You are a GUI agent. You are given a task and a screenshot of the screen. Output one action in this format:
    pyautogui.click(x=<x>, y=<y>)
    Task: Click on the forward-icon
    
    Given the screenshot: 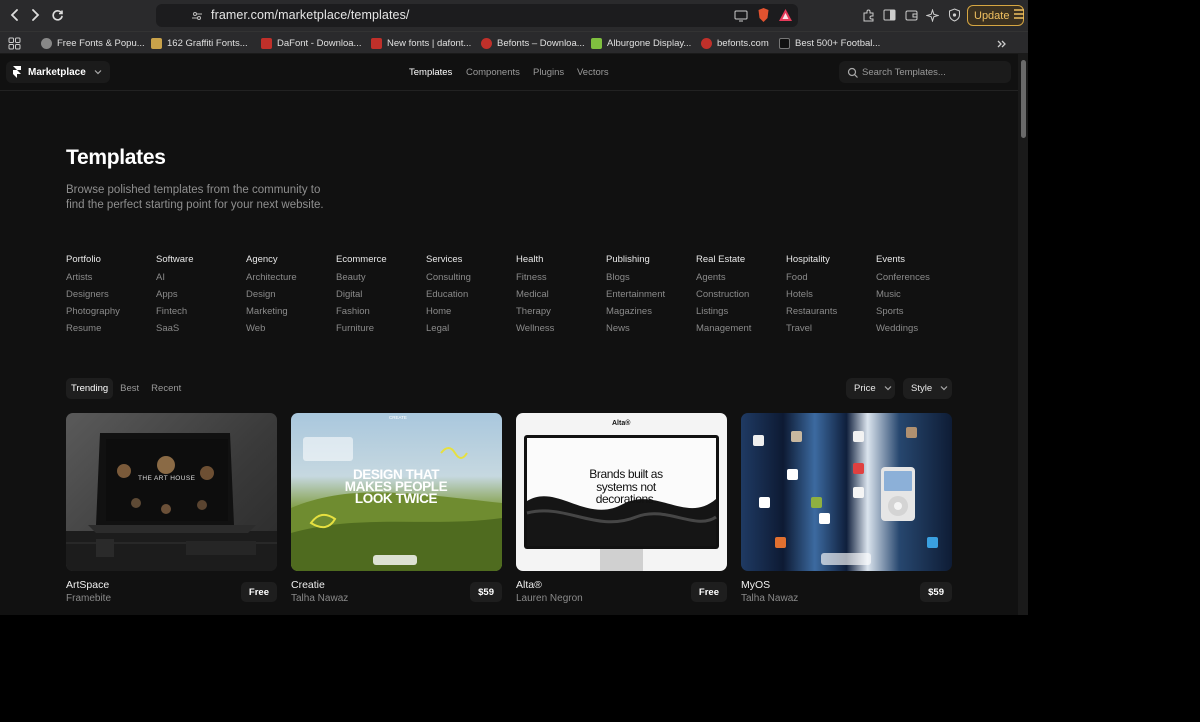 What is the action you would take?
    pyautogui.click(x=35, y=15)
    